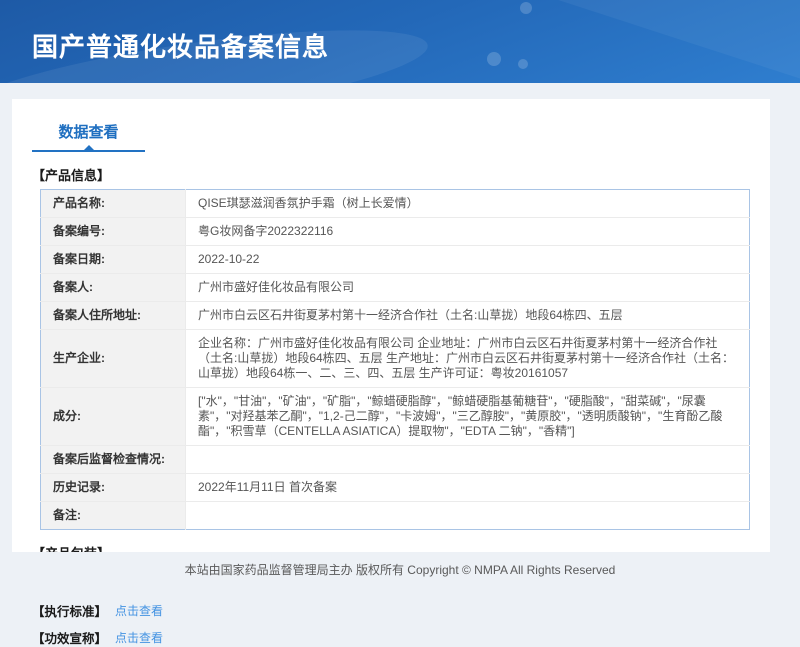 This screenshot has width=800, height=647. I want to click on section-title-standard: 【执行标准】, so click(70, 612).